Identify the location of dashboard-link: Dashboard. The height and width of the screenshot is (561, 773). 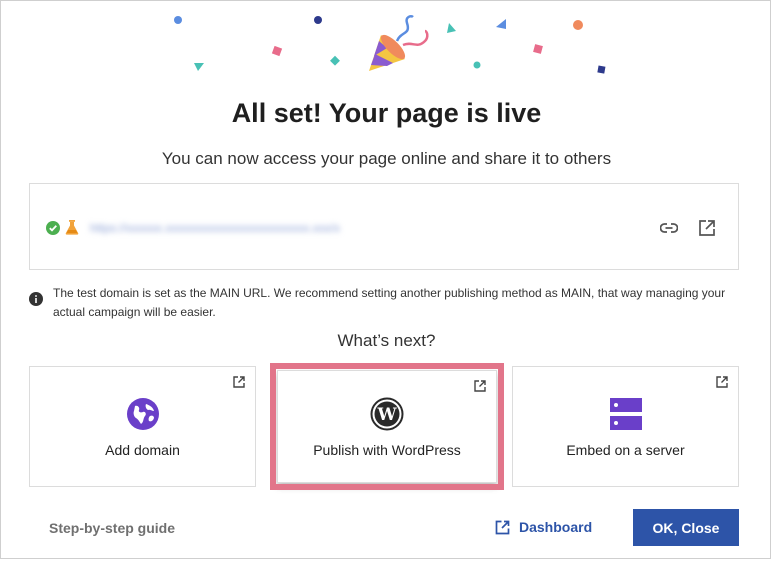
(543, 527).